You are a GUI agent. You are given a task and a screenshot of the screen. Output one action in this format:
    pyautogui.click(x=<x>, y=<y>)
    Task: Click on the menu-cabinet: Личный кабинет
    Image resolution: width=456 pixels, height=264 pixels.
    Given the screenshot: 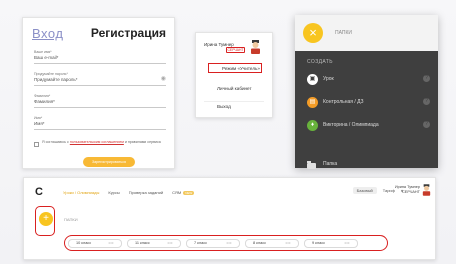 What is the action you would take?
    pyautogui.click(x=236, y=88)
    